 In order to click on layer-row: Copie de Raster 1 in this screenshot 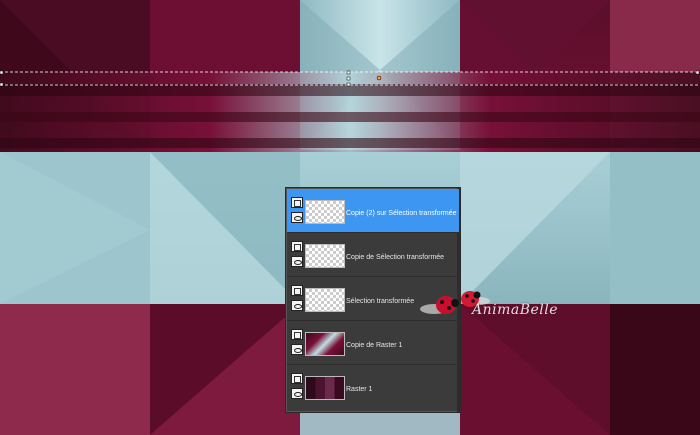, I will do `click(373, 343)`.